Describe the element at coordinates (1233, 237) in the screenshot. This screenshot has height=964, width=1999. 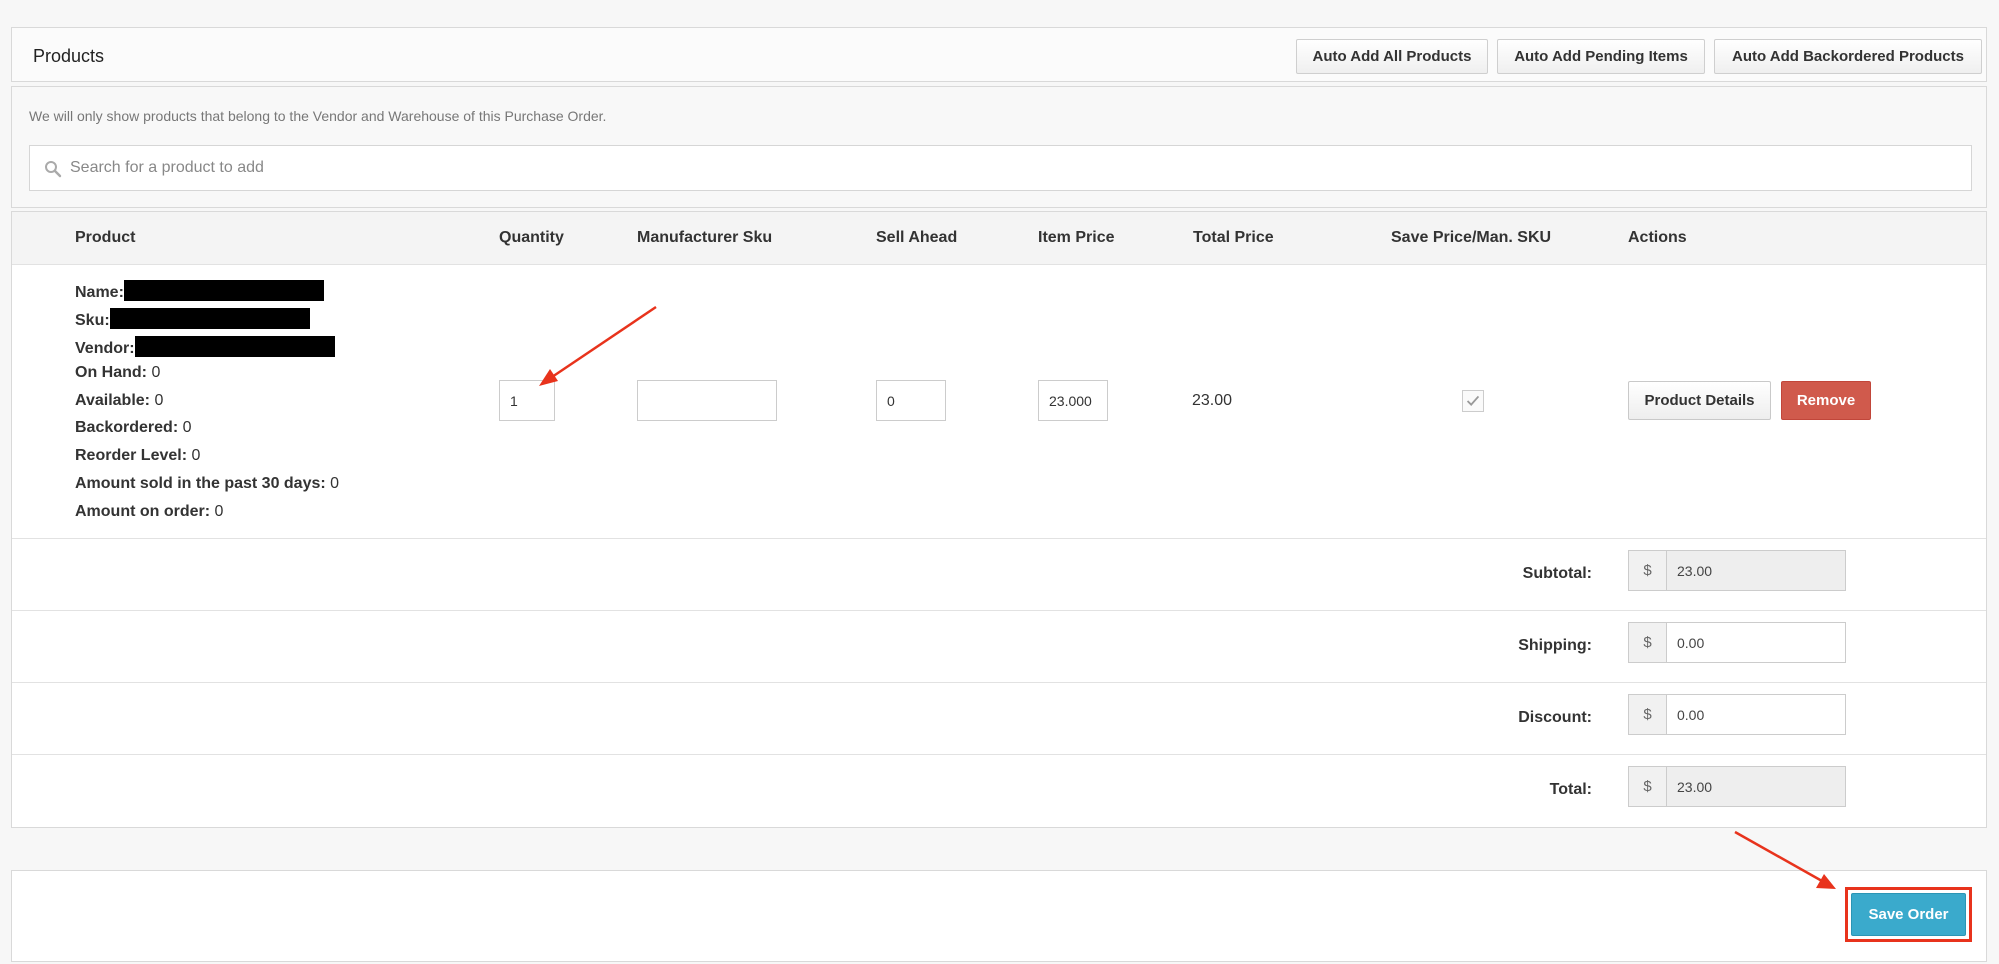
I see `header-total-price: Total Price` at that location.